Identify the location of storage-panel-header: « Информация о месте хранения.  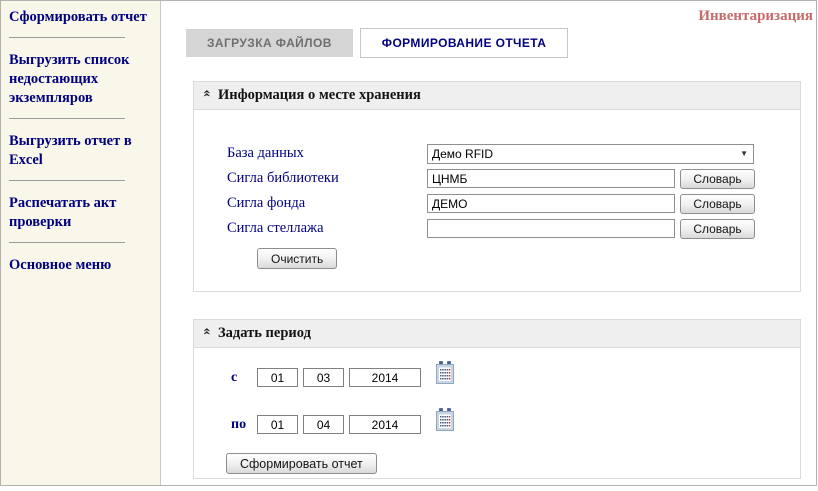
(497, 96).